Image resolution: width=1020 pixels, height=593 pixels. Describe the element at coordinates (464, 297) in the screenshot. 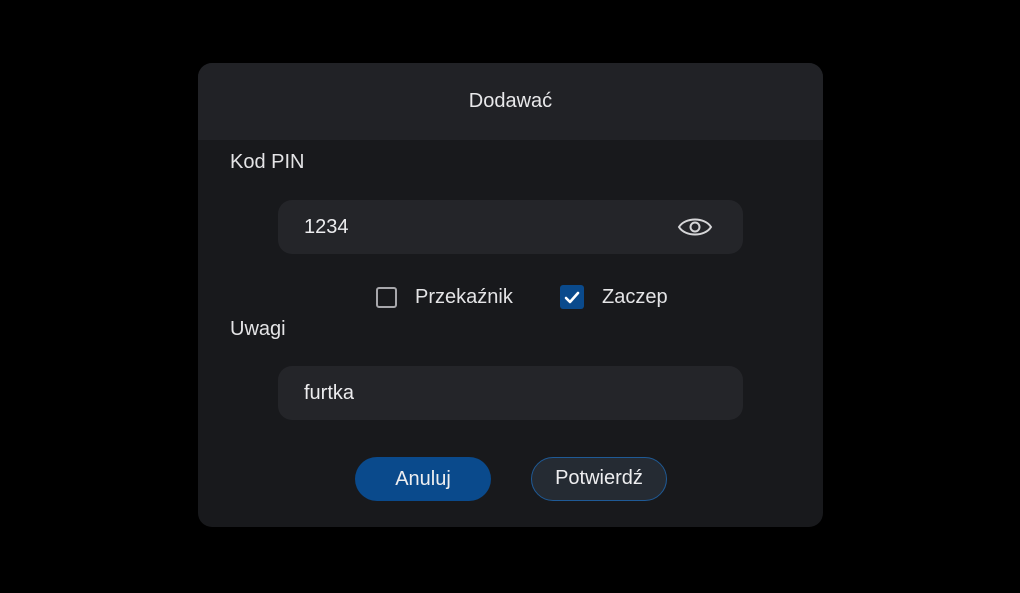

I see `relay-checkbox-label: Przekaźnik` at that location.